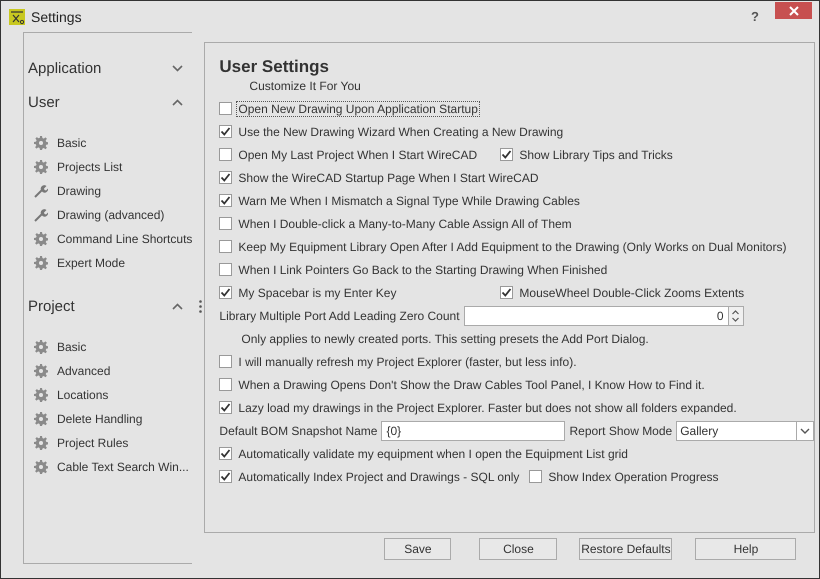  I want to click on up-down-arrows-icon, so click(735, 316).